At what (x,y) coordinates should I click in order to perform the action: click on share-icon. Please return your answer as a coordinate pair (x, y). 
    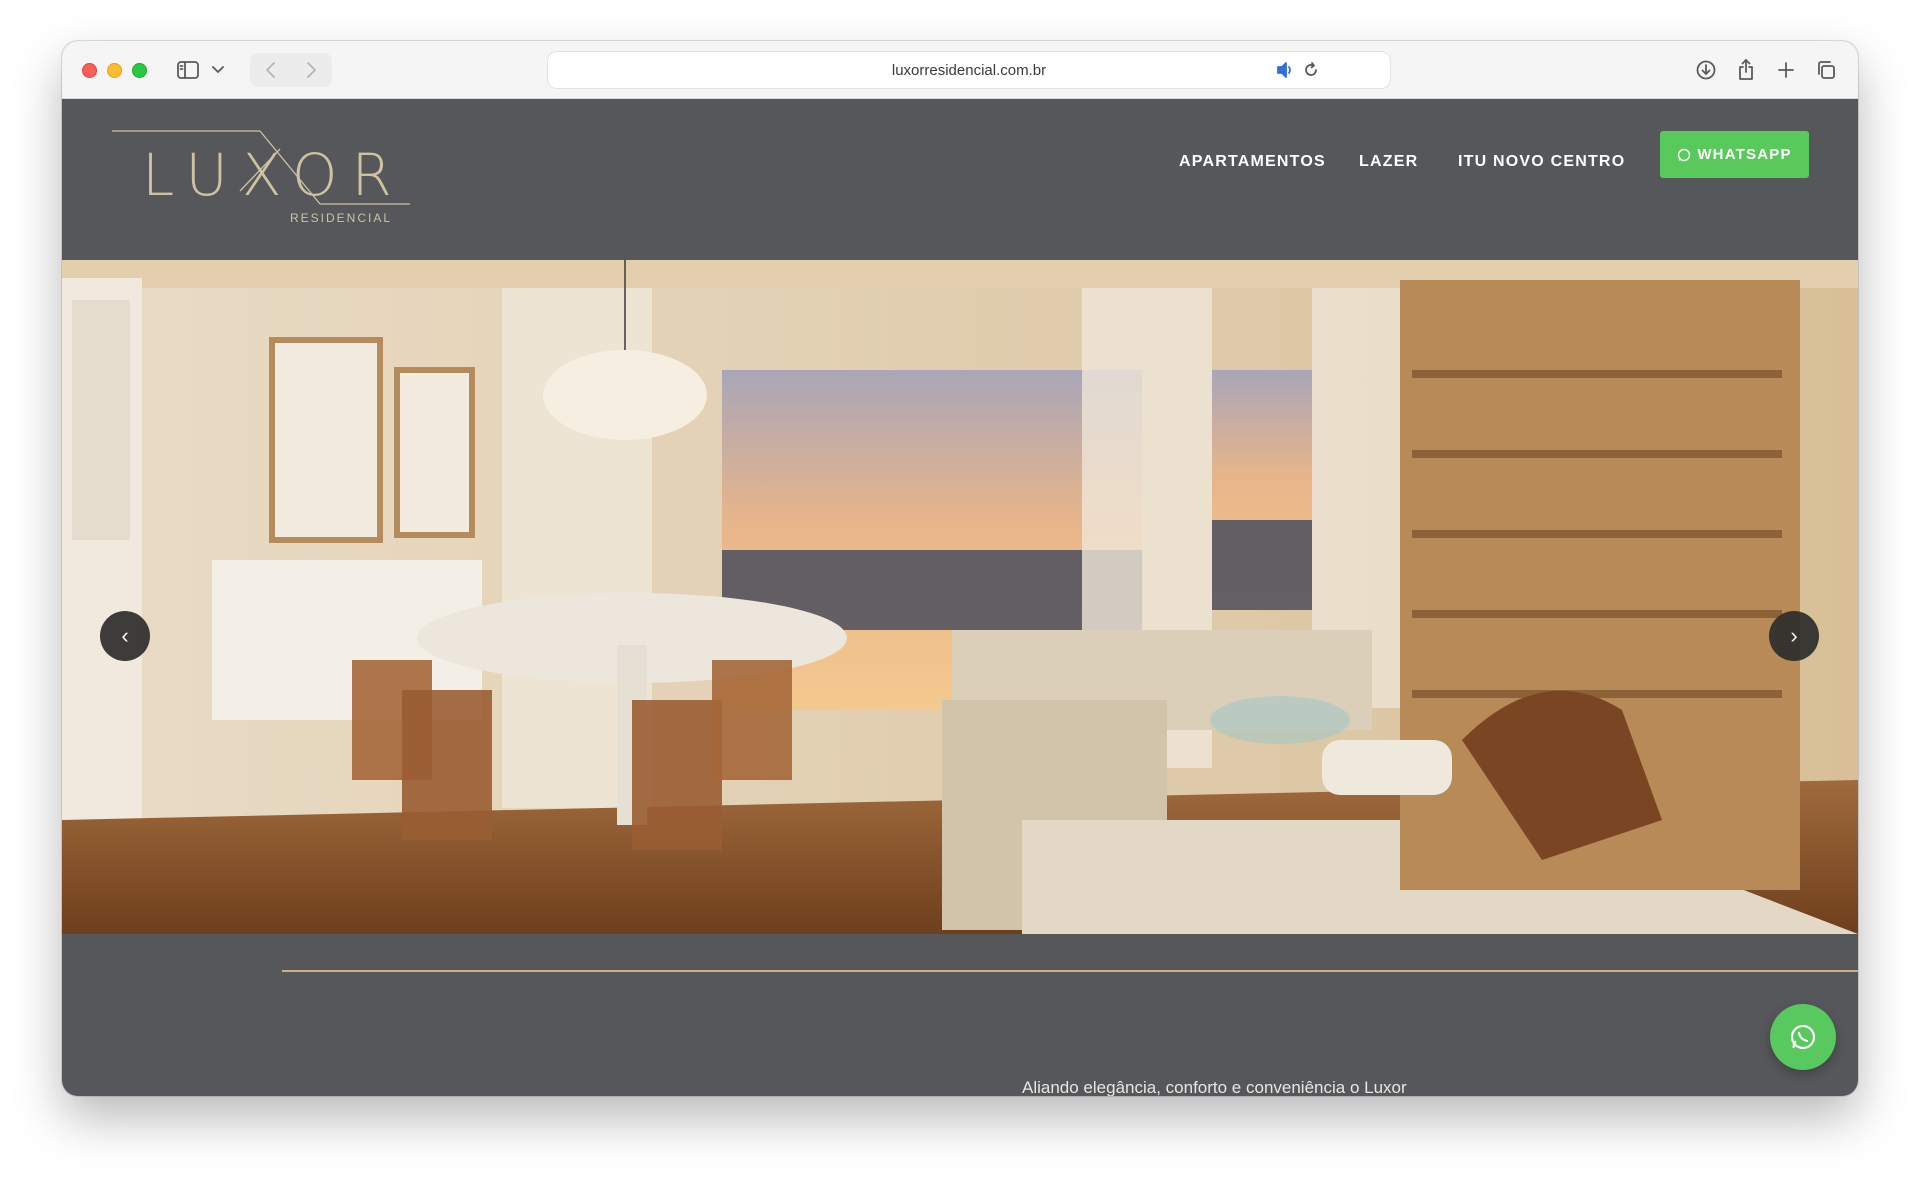
    Looking at the image, I should click on (1746, 70).